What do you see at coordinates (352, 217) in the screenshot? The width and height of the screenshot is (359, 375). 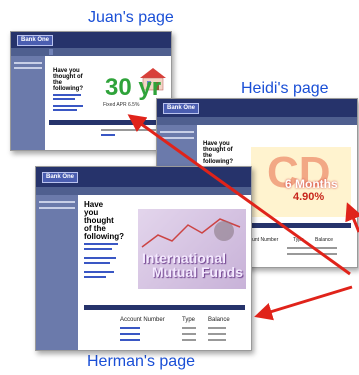 I see `arrow-to-heidi` at bounding box center [352, 217].